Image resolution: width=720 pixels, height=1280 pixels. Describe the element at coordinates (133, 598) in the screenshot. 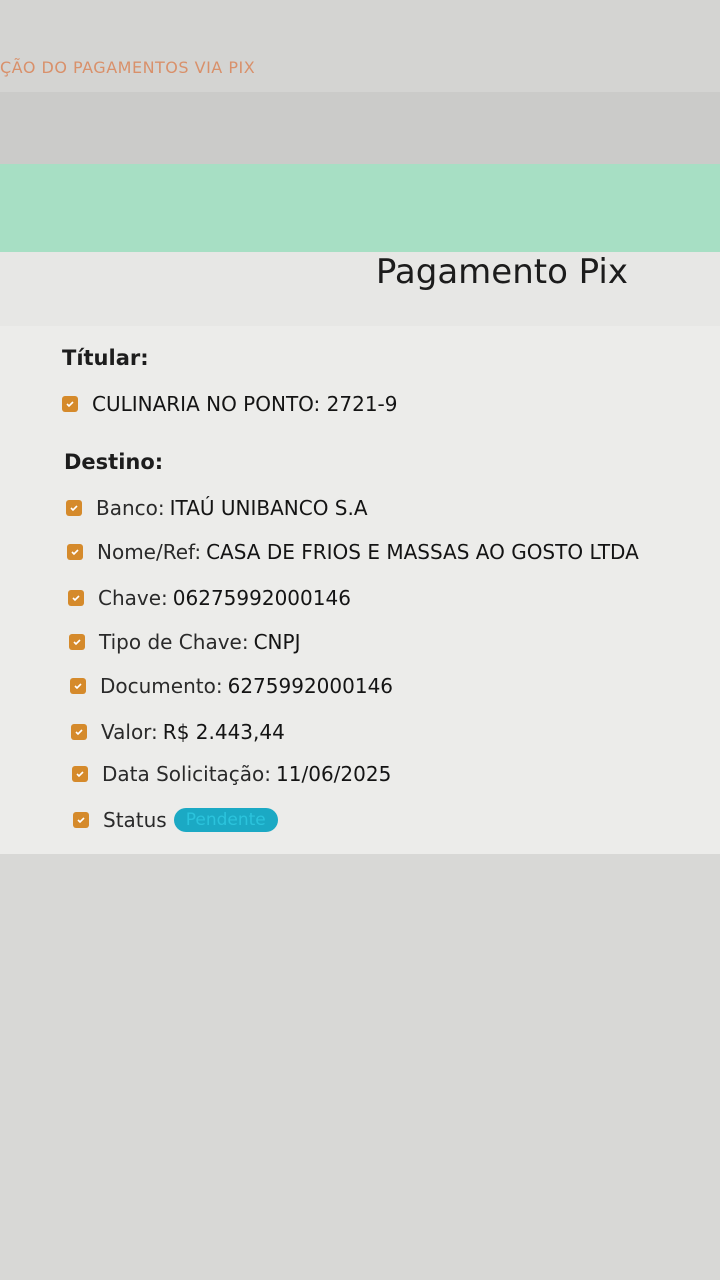

I see `field-label: Chave:` at that location.